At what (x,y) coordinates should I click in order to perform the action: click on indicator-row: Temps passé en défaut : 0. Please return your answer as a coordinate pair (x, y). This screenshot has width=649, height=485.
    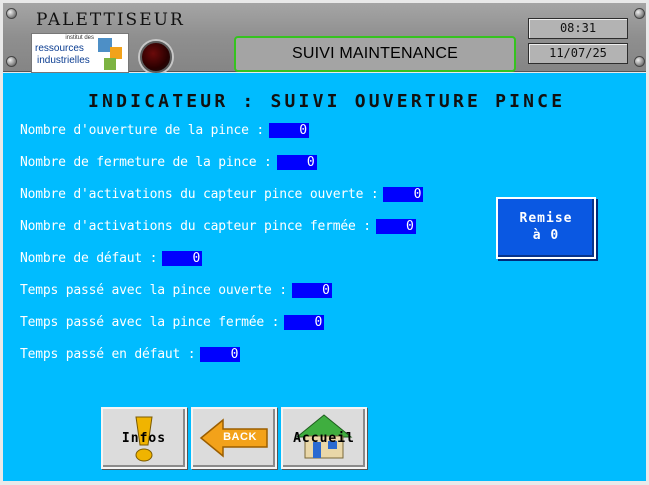
    Looking at the image, I should click on (130, 355).